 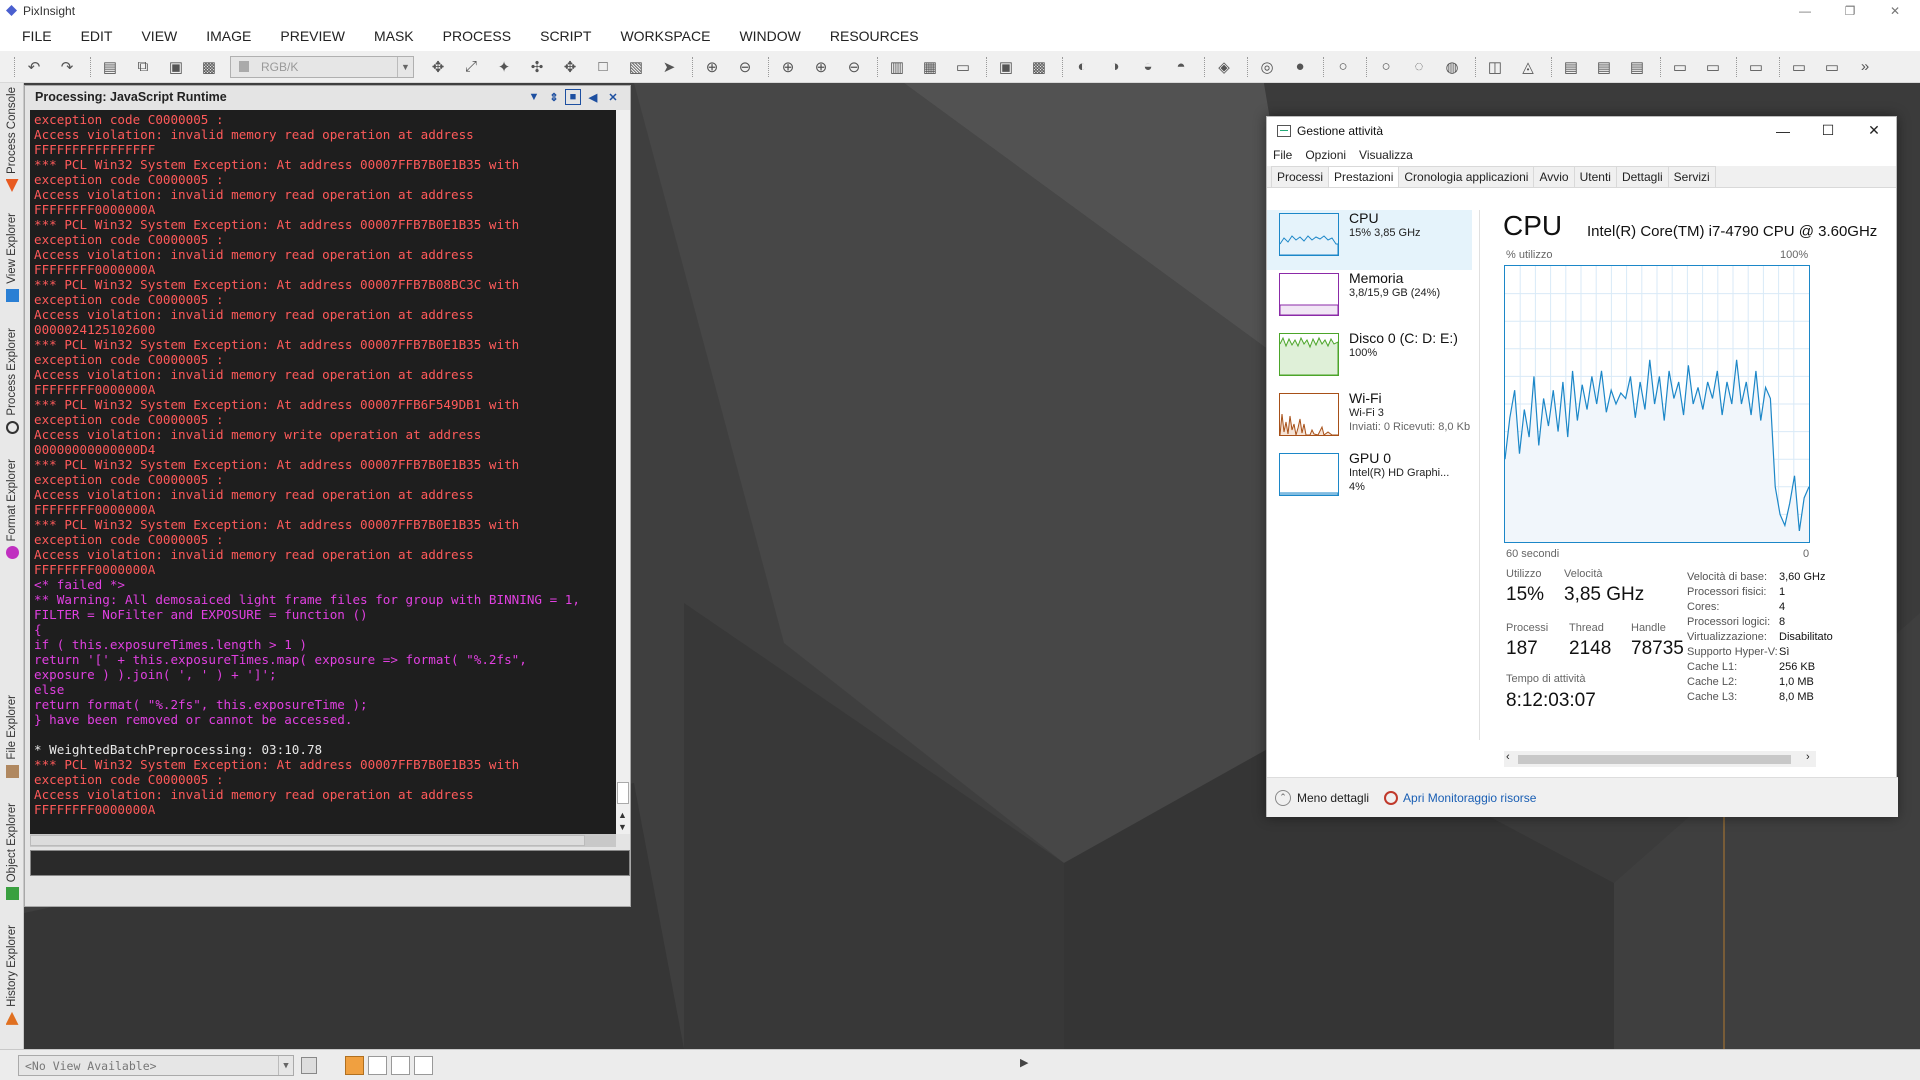 I want to click on resource-disk: Disco 0 (C: D: E:) 100%, so click(x=1380, y=360).